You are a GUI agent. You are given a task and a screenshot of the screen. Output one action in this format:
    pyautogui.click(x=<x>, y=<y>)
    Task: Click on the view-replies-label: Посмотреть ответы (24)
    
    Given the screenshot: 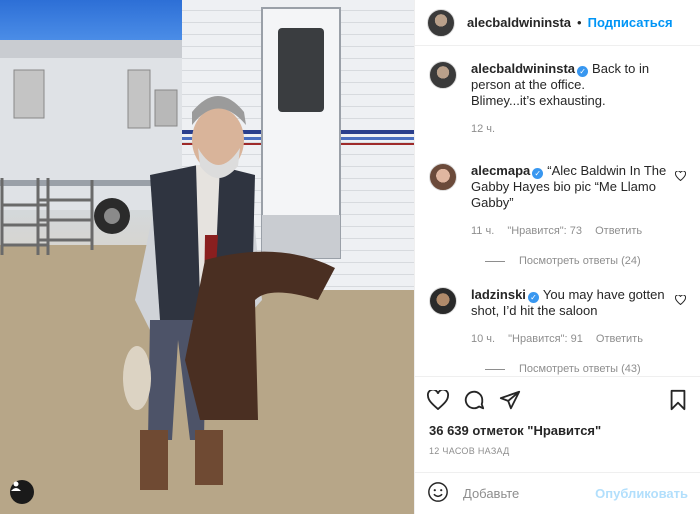 What is the action you would take?
    pyautogui.click(x=580, y=261)
    